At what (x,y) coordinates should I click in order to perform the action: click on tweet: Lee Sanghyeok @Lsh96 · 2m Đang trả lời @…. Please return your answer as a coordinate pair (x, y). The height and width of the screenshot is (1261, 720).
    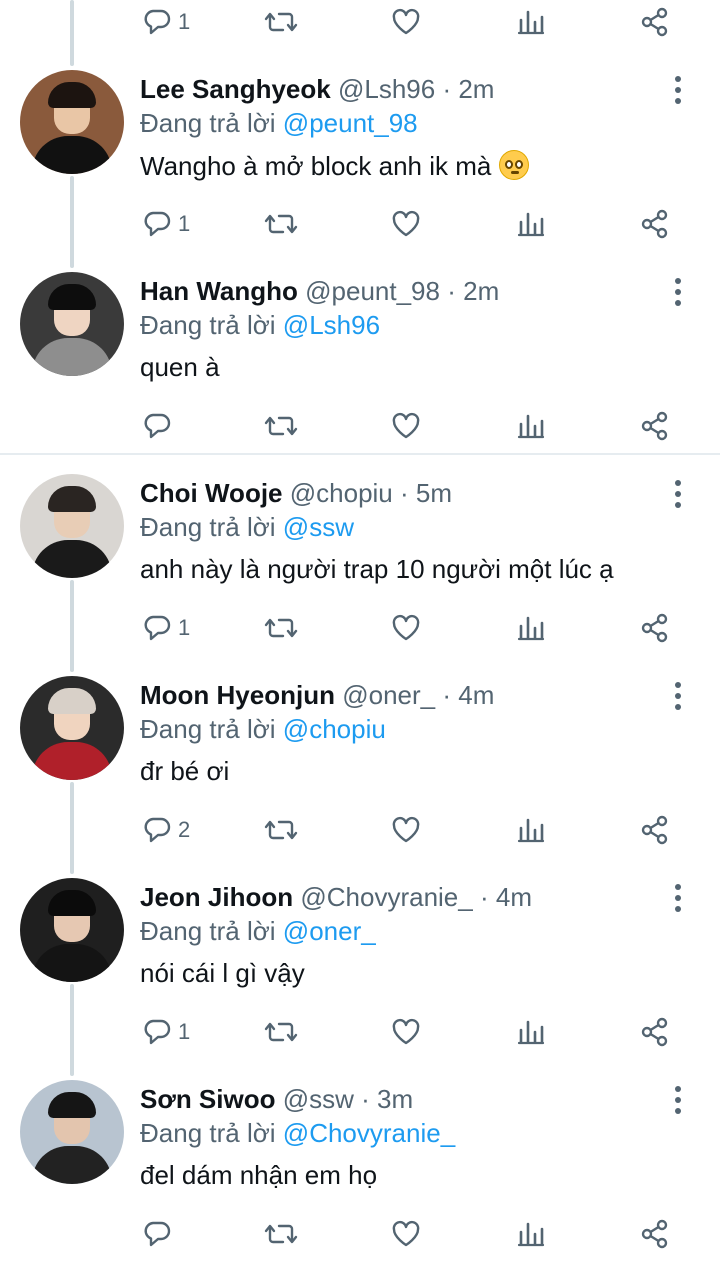
    Looking at the image, I should click on (360, 130).